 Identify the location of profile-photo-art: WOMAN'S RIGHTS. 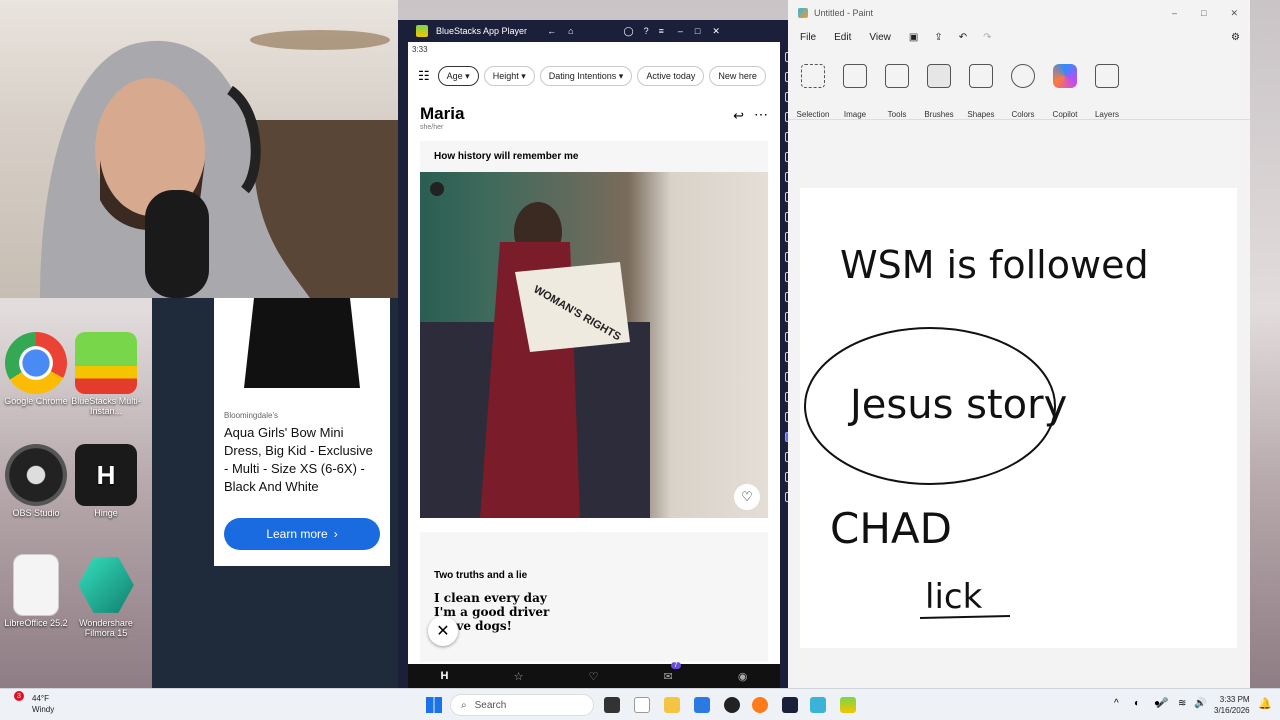
(535, 360).